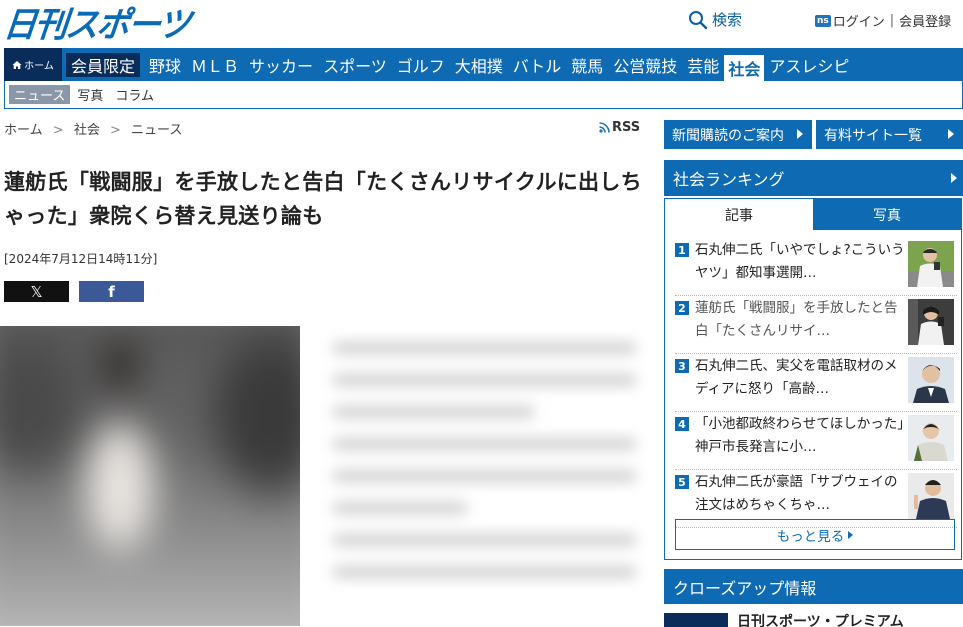 This screenshot has width=963, height=627. Describe the element at coordinates (537, 64) in the screenshot. I see `nav-item-battle: バトル` at that location.